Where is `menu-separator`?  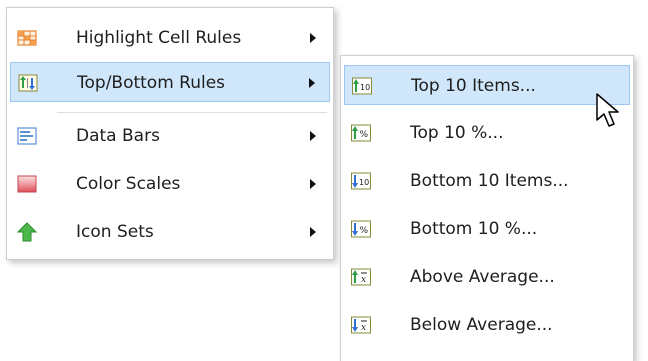
menu-separator is located at coordinates (192, 112).